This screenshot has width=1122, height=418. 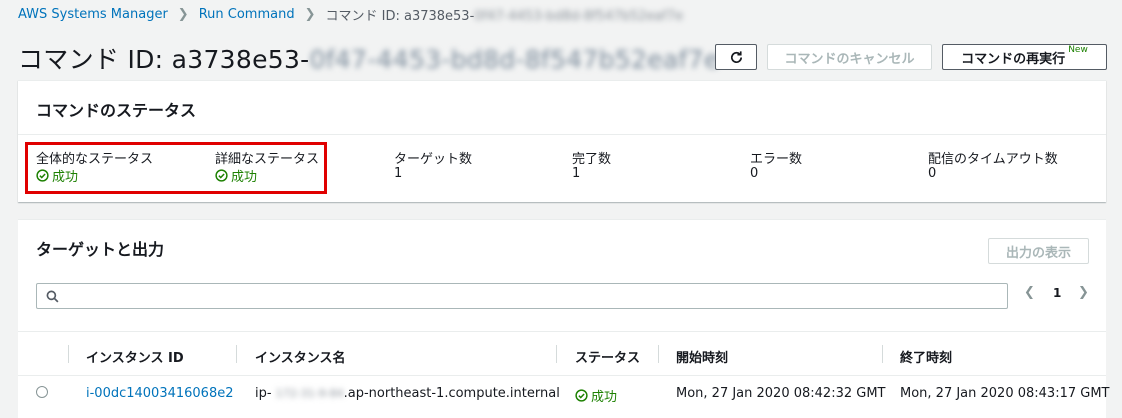 What do you see at coordinates (52, 296) in the screenshot?
I see `search-icon` at bounding box center [52, 296].